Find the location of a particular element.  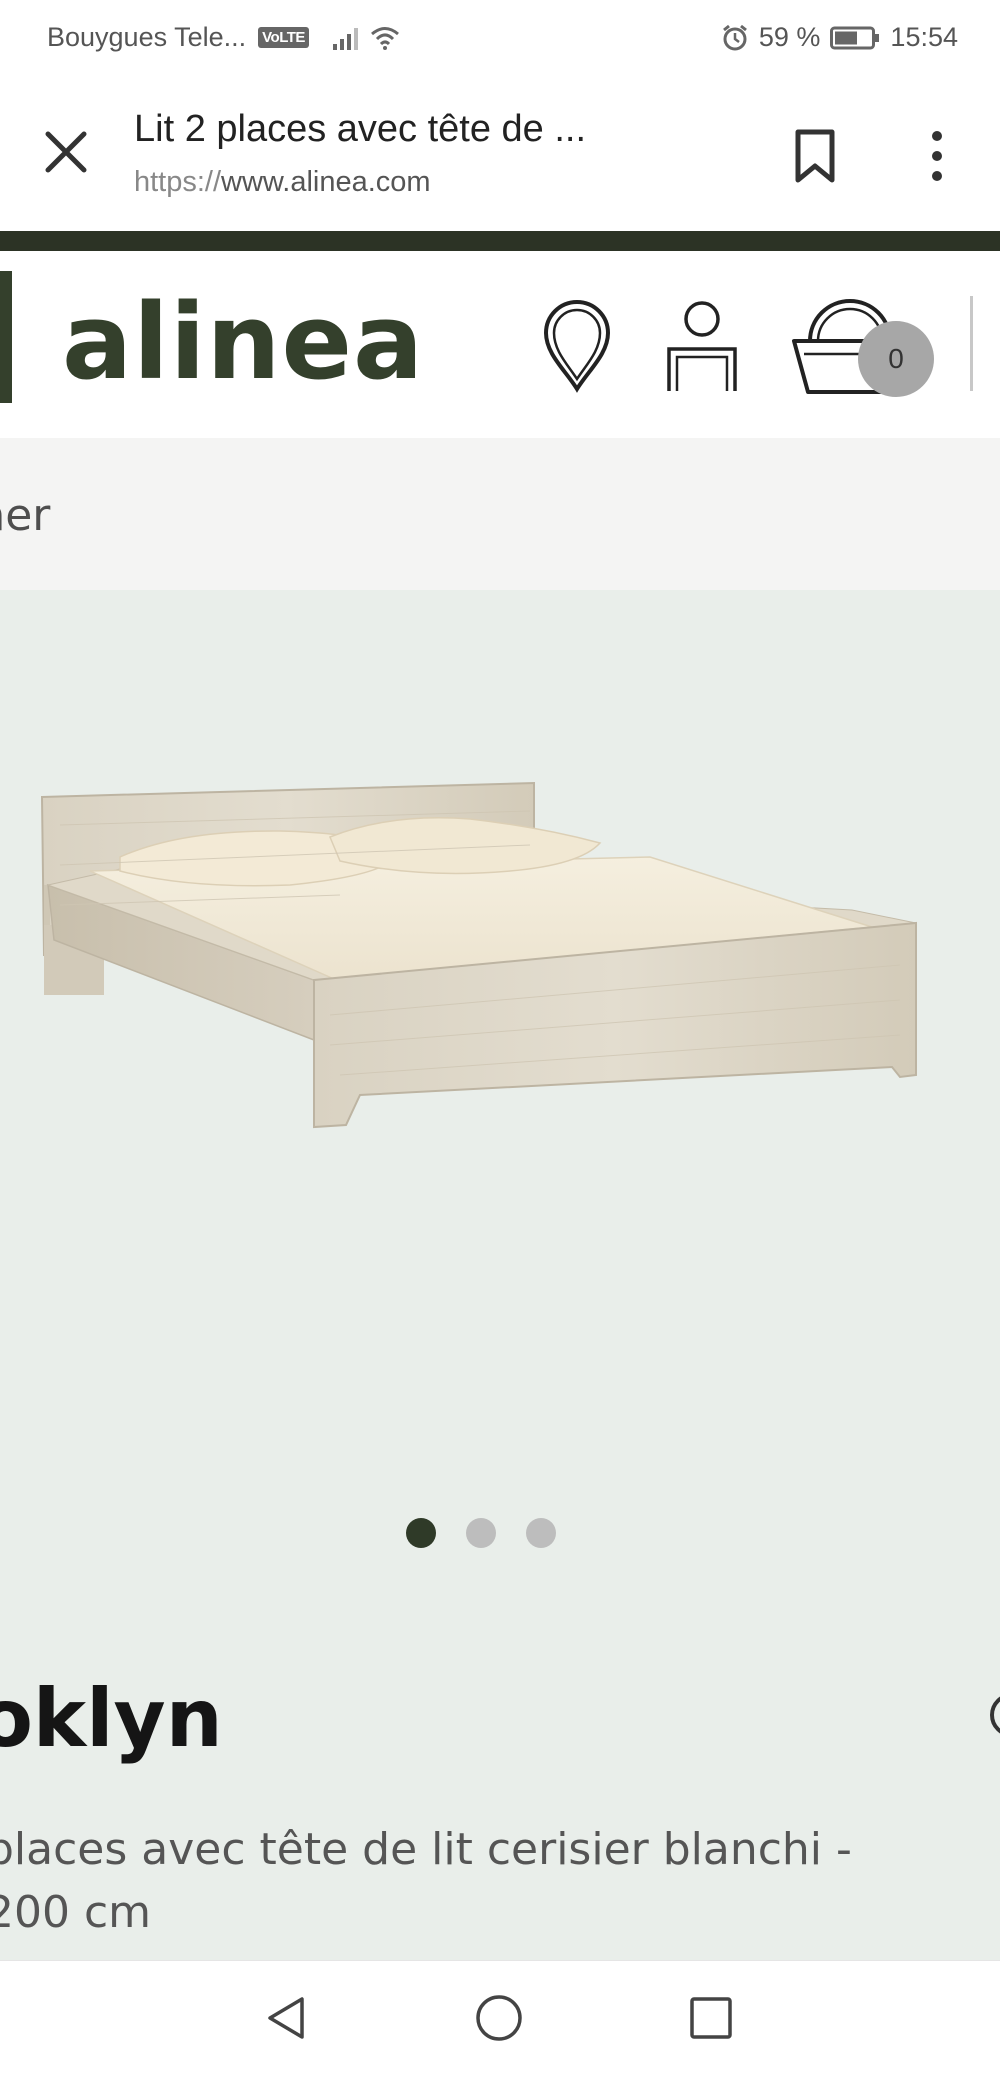

alarm-icon is located at coordinates (734, 37).